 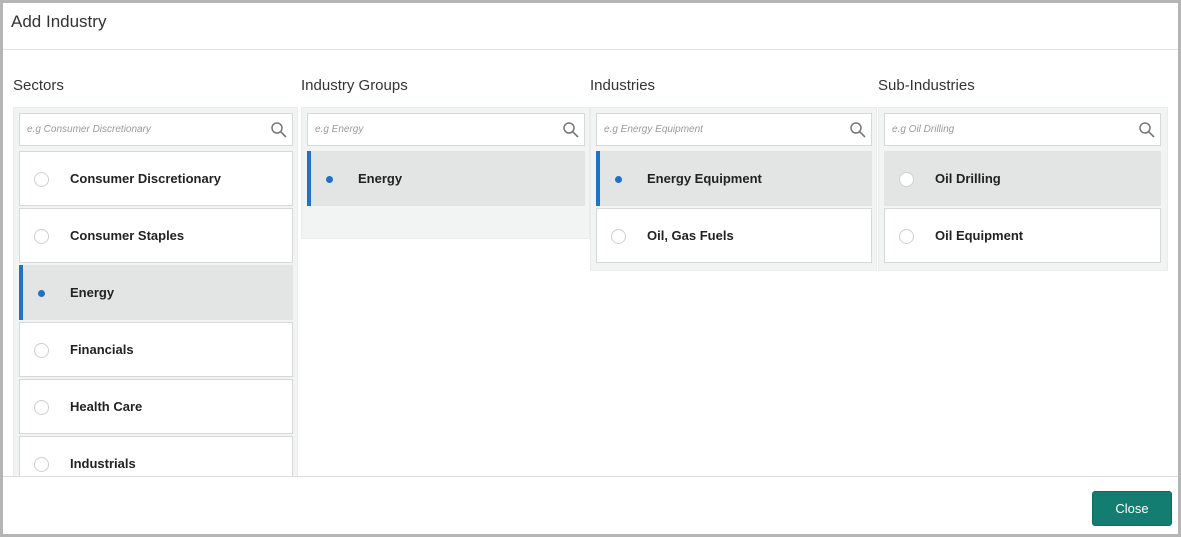 I want to click on sectors-search-input, so click(x=156, y=129).